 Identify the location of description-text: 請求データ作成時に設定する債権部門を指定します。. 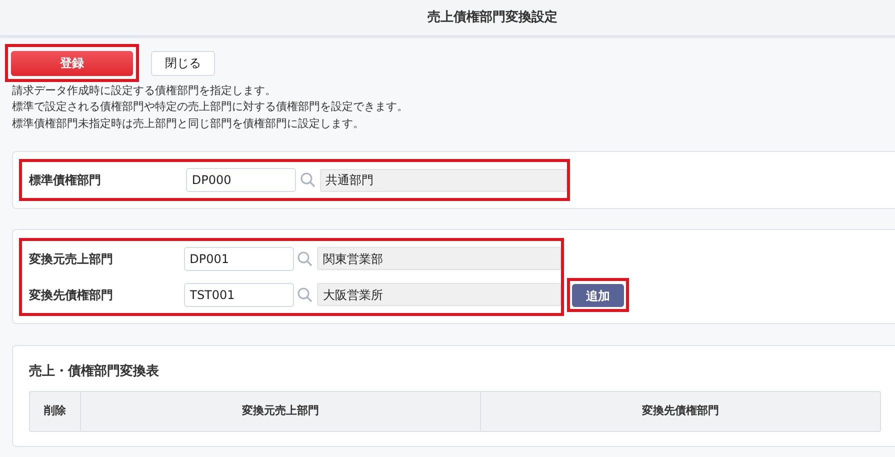
(144, 90).